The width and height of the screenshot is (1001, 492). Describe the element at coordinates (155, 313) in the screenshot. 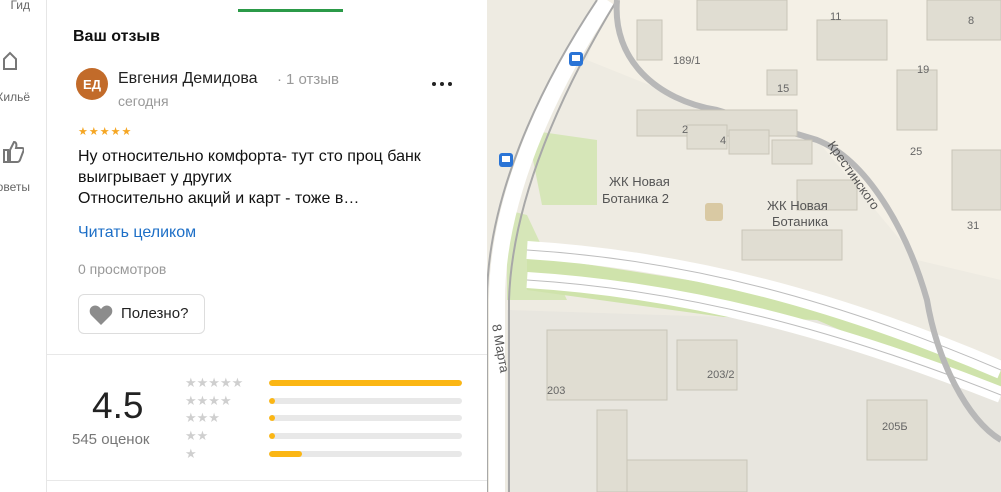

I see `useful-button-label: Полезно?` at that location.